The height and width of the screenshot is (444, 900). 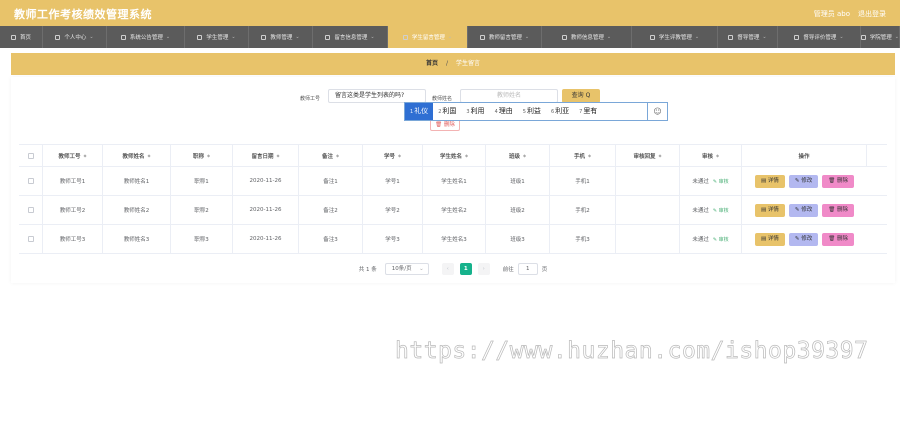 What do you see at coordinates (588, 111) in the screenshot?
I see `ime-candidate: 7里有` at bounding box center [588, 111].